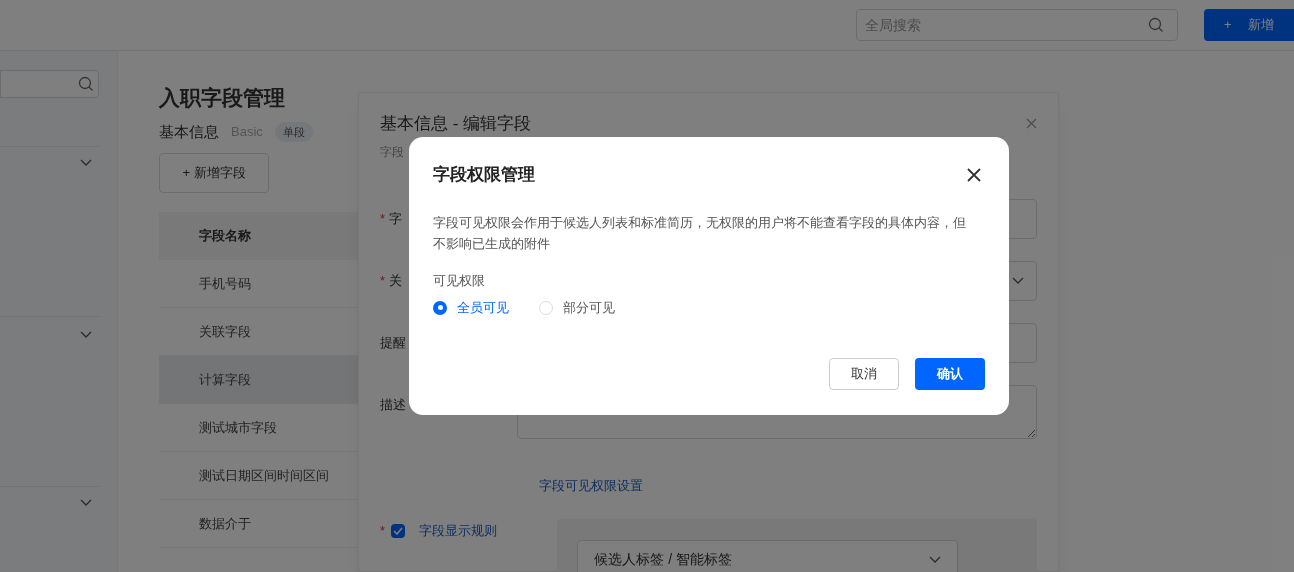 The image size is (1294, 572). Describe the element at coordinates (577, 308) in the screenshot. I see `radio-option: 部分可见` at that location.